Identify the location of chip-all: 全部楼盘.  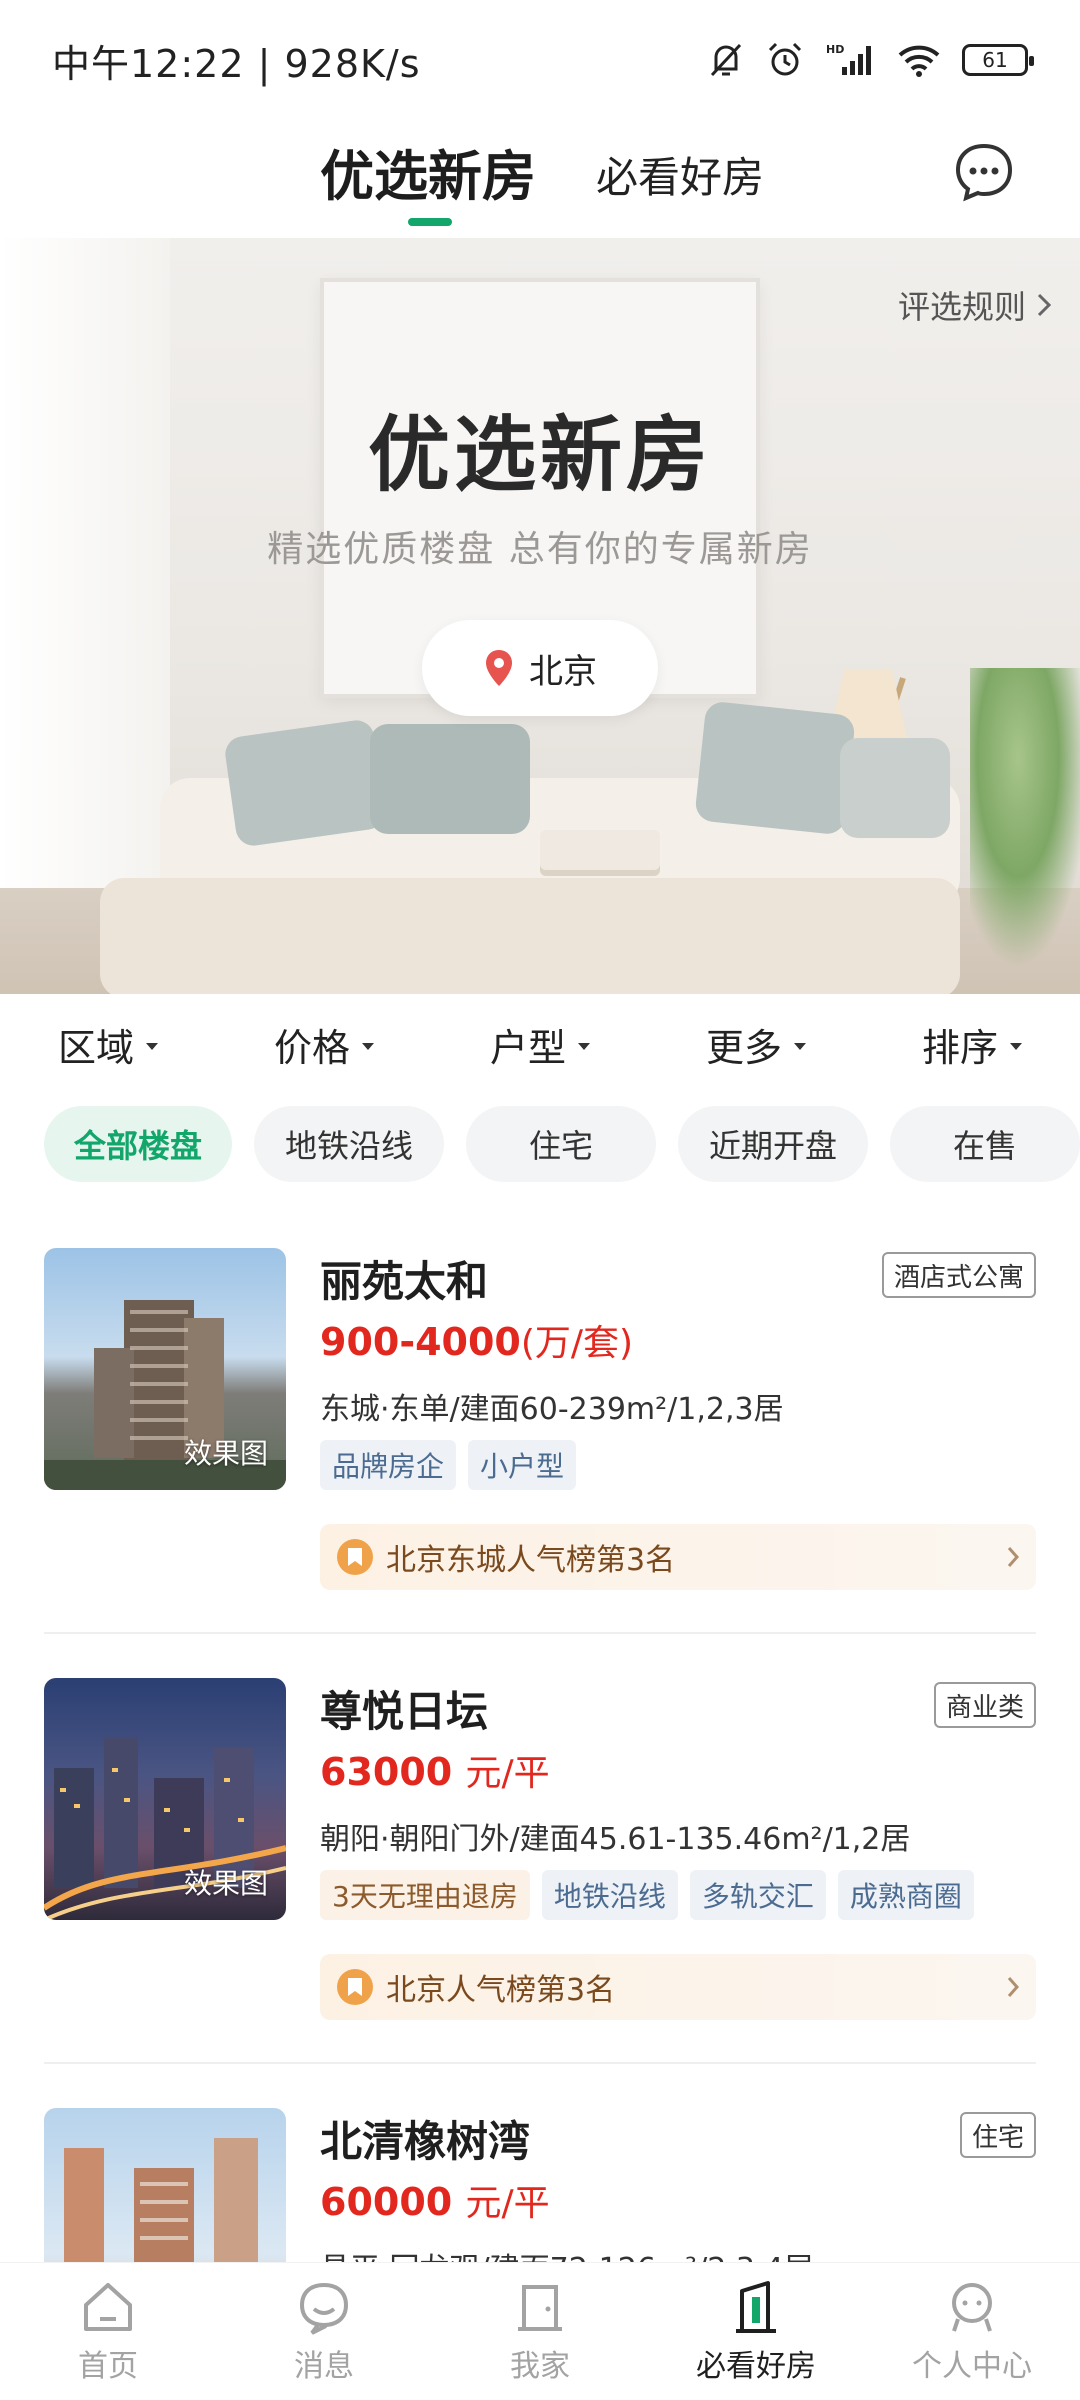
(138, 1144).